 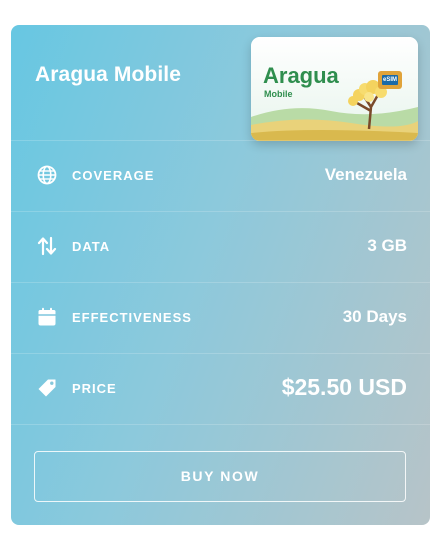 What do you see at coordinates (47, 246) in the screenshot?
I see `arrows-up-down-icon` at bounding box center [47, 246].